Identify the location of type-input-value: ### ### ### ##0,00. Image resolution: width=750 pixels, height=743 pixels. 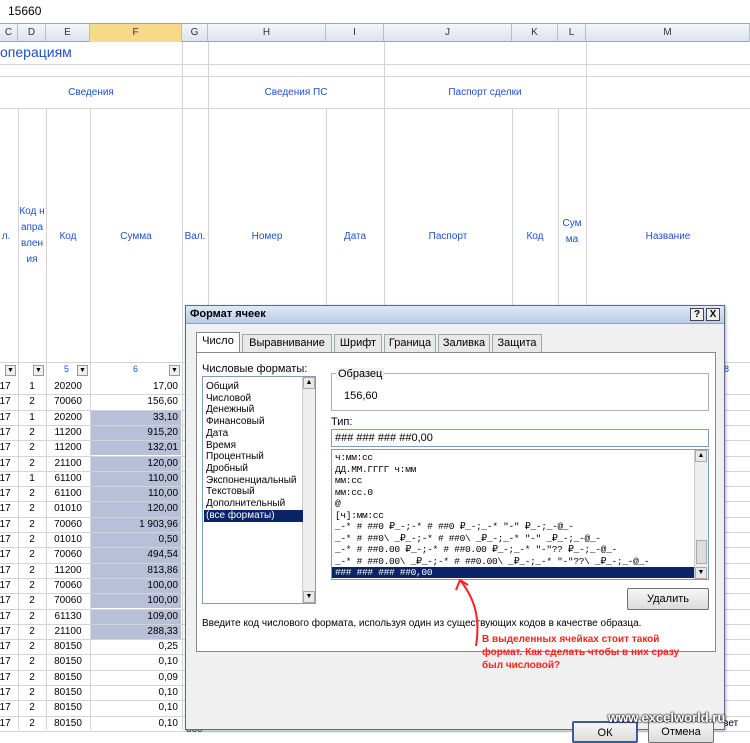
(384, 438).